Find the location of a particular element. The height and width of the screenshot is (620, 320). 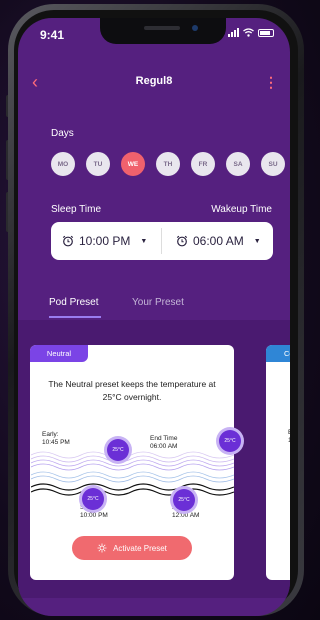

early-label: Ea10 is located at coordinates (289, 436).